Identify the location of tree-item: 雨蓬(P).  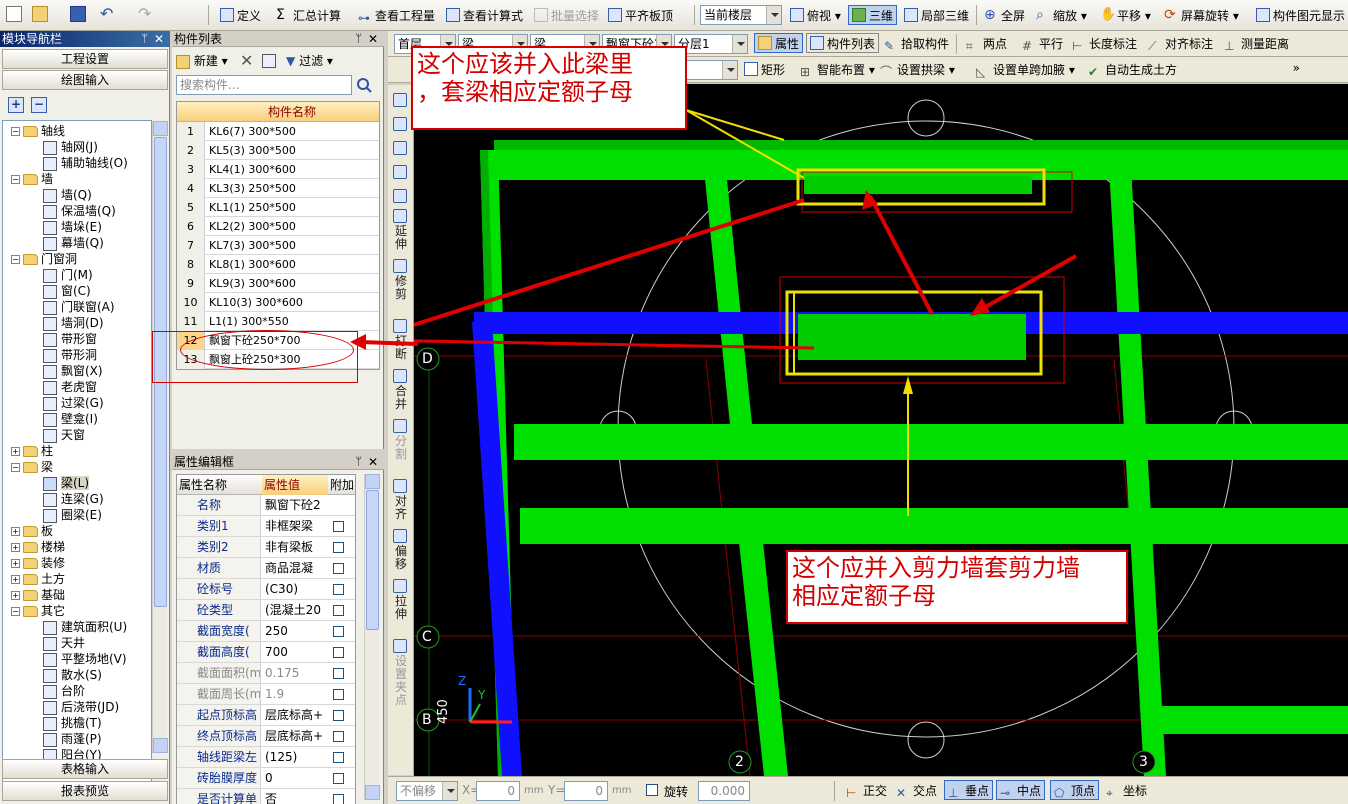
(72, 739).